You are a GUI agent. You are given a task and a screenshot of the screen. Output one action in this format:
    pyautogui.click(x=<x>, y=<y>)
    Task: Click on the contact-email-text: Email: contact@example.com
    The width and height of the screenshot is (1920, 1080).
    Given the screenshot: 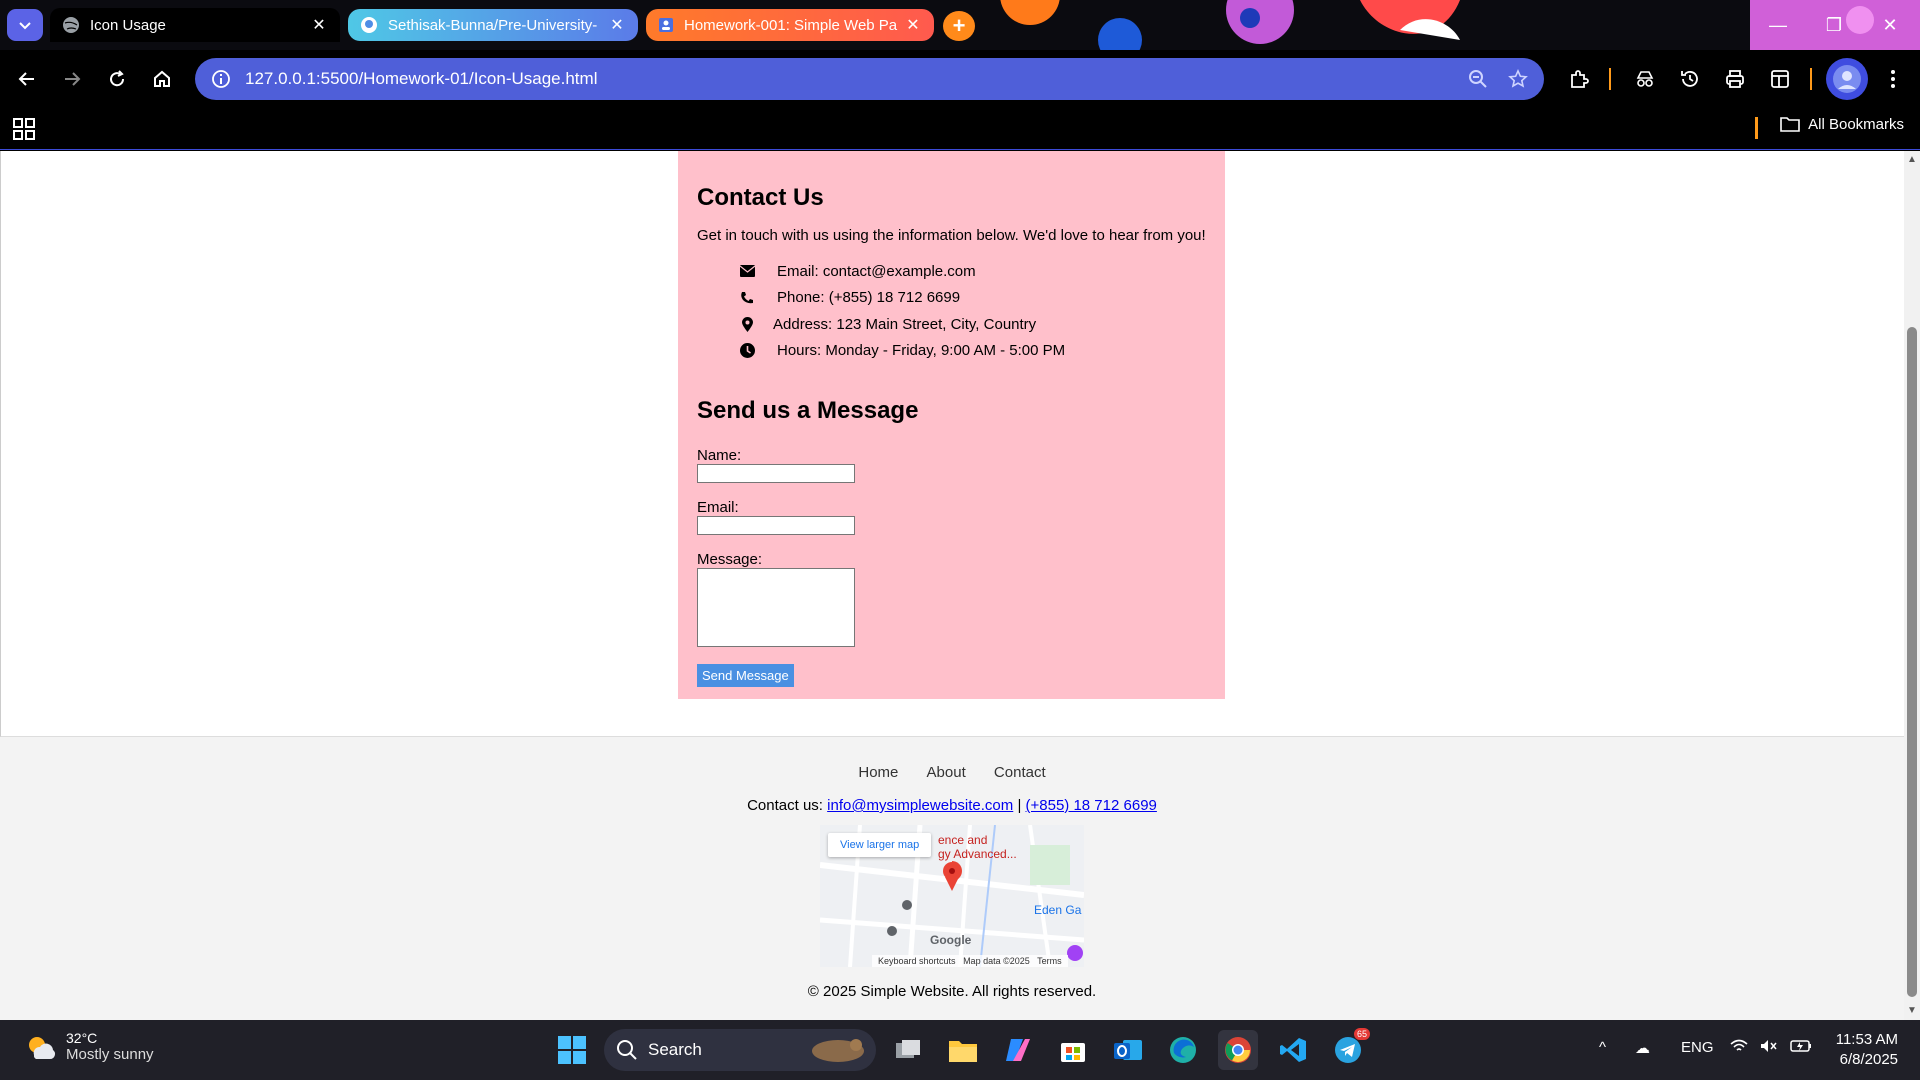 What is the action you would take?
    pyautogui.click(x=876, y=271)
    